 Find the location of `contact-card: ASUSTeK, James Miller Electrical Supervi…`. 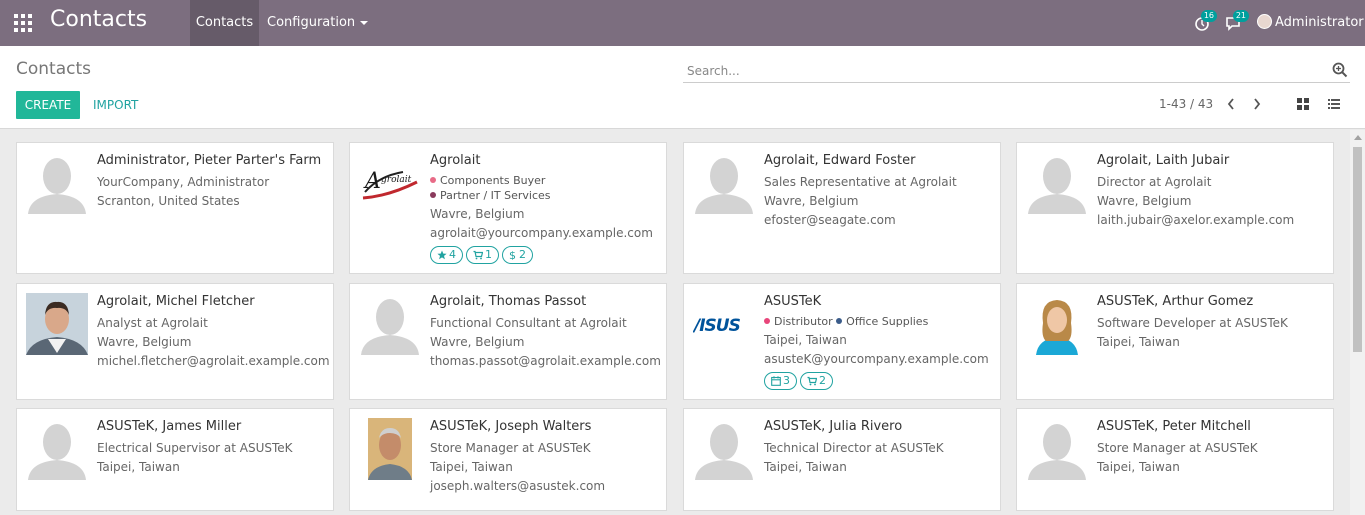

contact-card: ASUSTeK, James Miller Electrical Supervi… is located at coordinates (175, 459).